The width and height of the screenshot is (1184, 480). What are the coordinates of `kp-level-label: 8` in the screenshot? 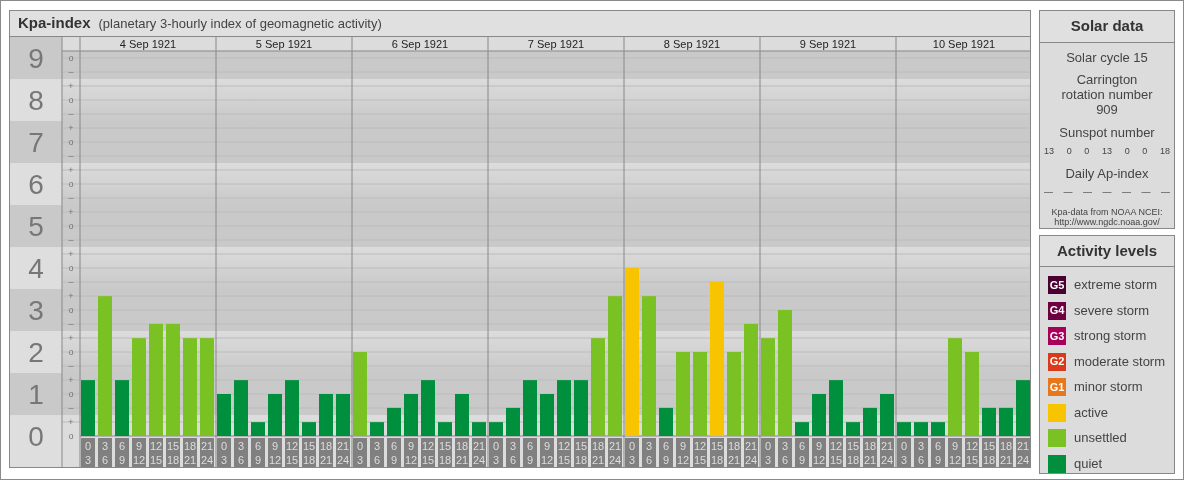 It's located at (36, 100).